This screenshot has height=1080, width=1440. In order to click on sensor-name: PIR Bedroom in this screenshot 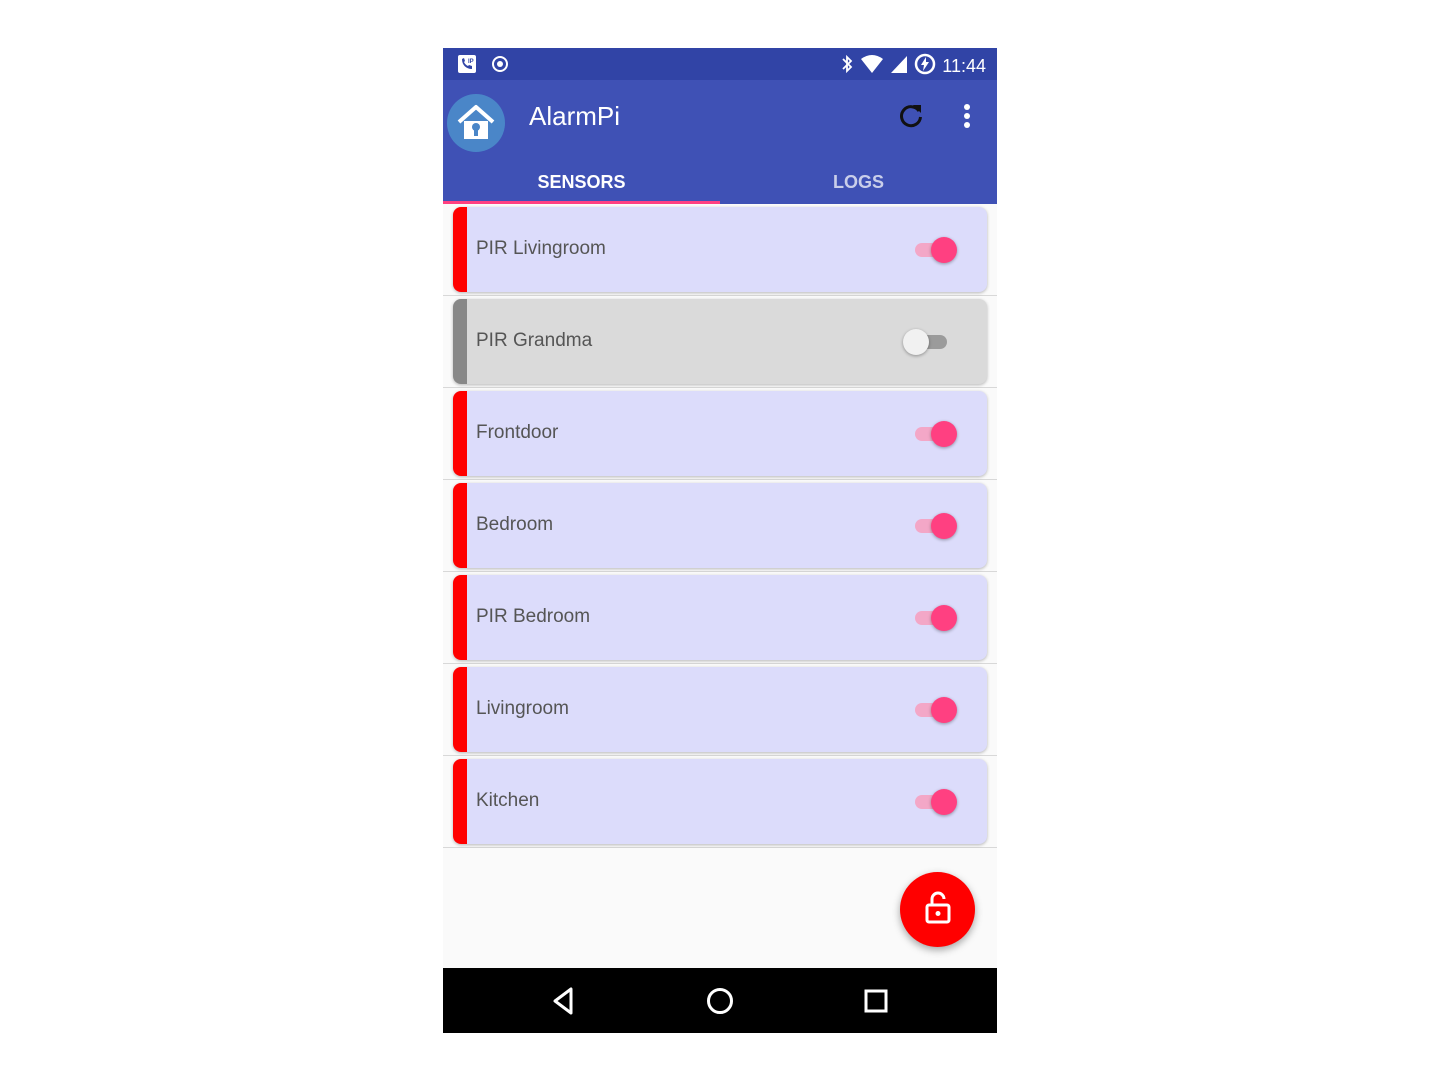, I will do `click(533, 616)`.